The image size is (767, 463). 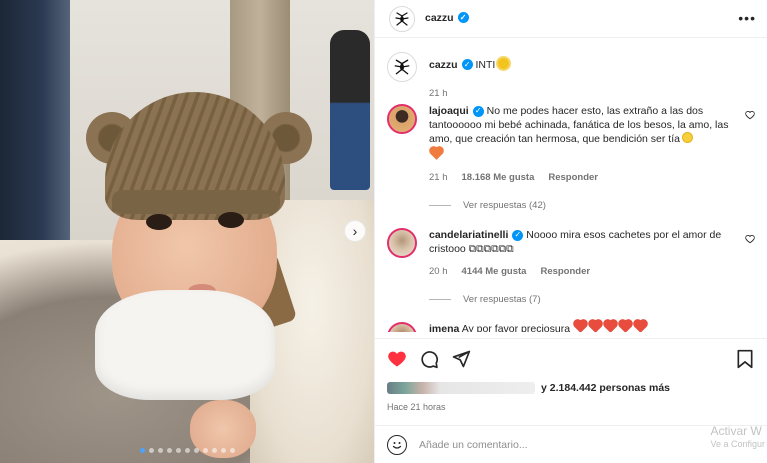 I want to click on action-bar, so click(x=571, y=356).